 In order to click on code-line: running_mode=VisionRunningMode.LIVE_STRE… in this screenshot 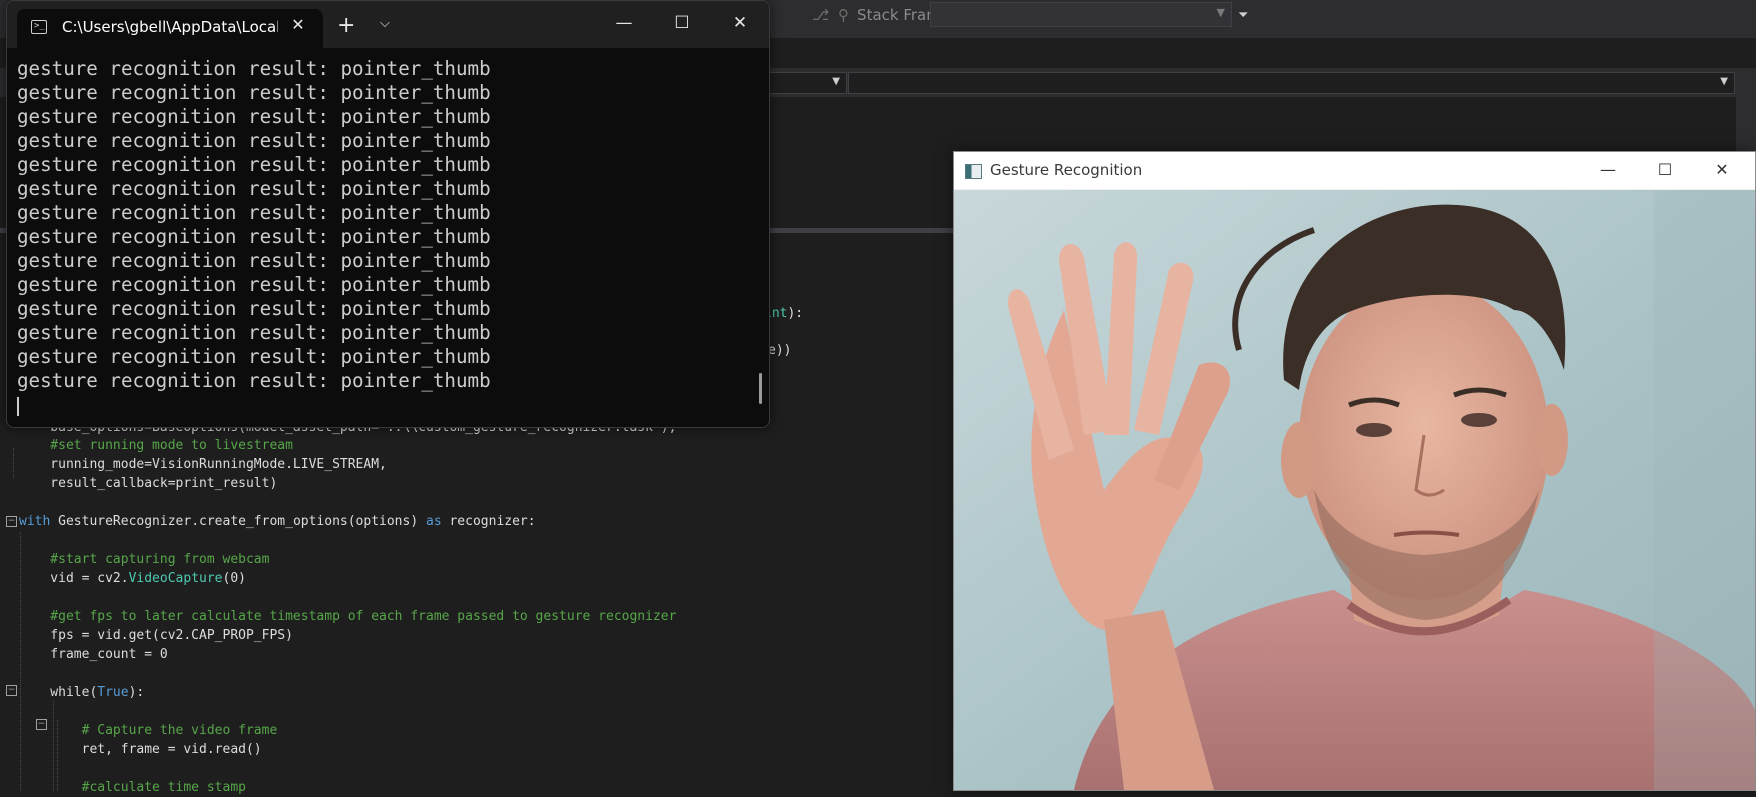, I will do `click(203, 464)`.